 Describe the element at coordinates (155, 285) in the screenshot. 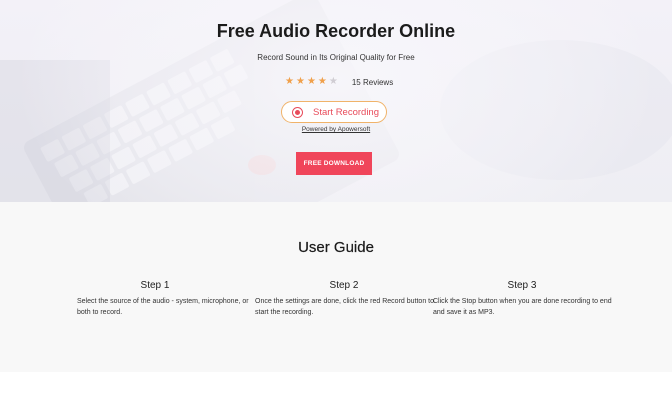

I see `step-title: Step 1` at that location.